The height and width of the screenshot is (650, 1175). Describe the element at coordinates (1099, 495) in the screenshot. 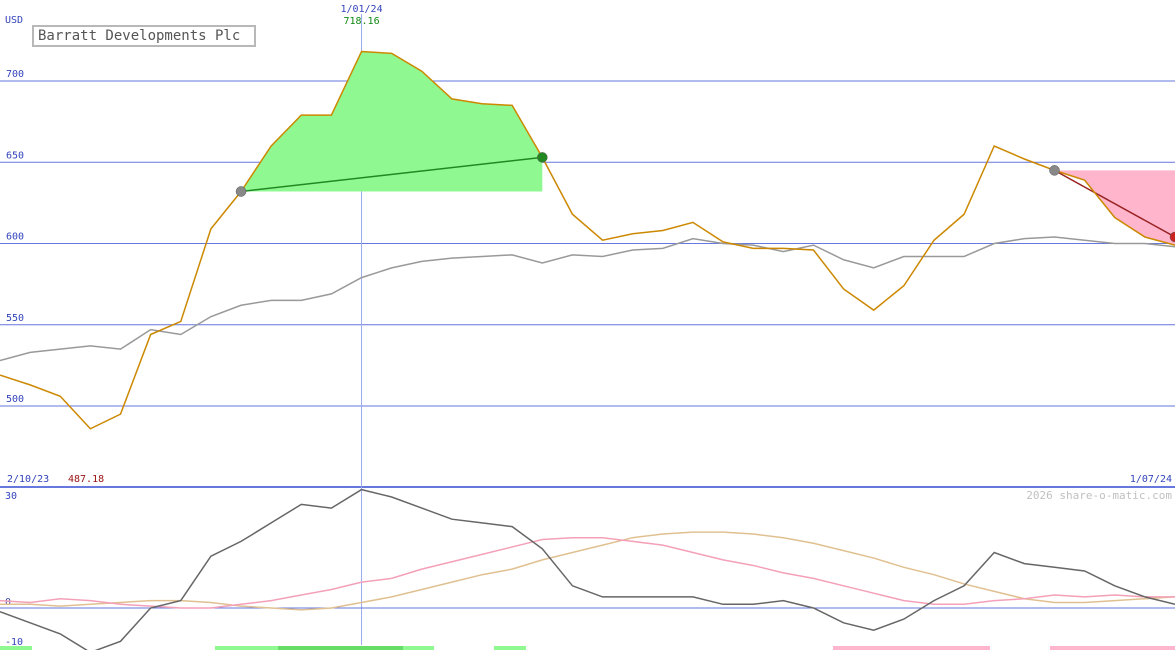

I see `credit-label: 2026 share-o-matic.com` at that location.